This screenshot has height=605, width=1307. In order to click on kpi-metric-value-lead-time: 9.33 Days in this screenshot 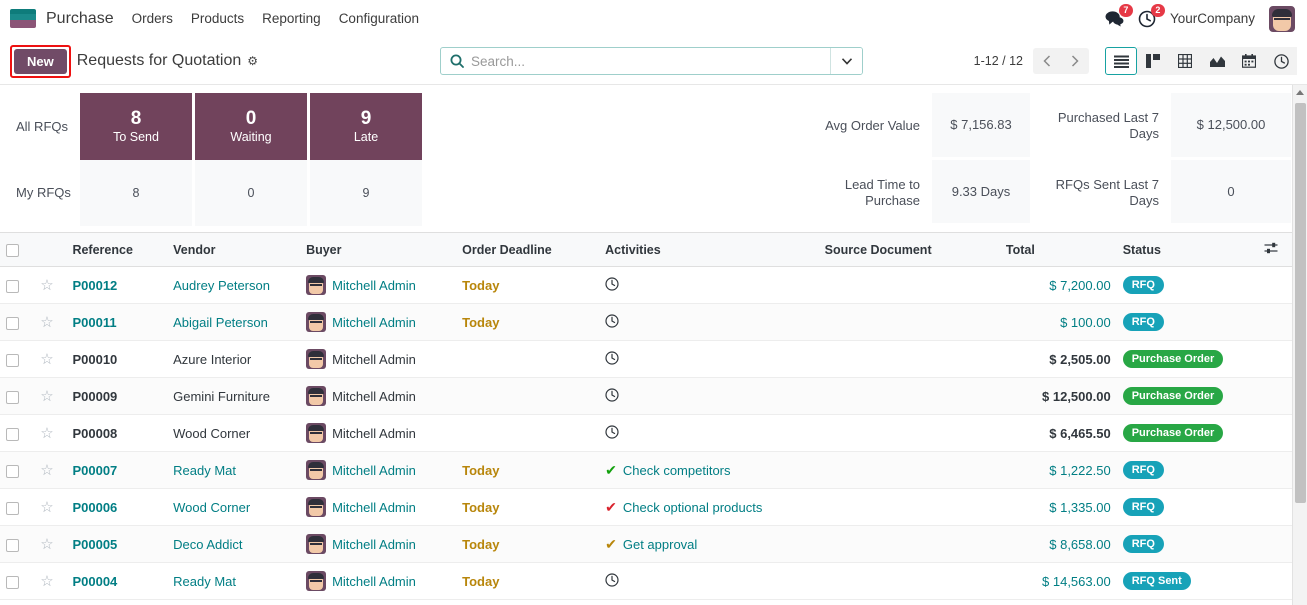, I will do `click(981, 191)`.